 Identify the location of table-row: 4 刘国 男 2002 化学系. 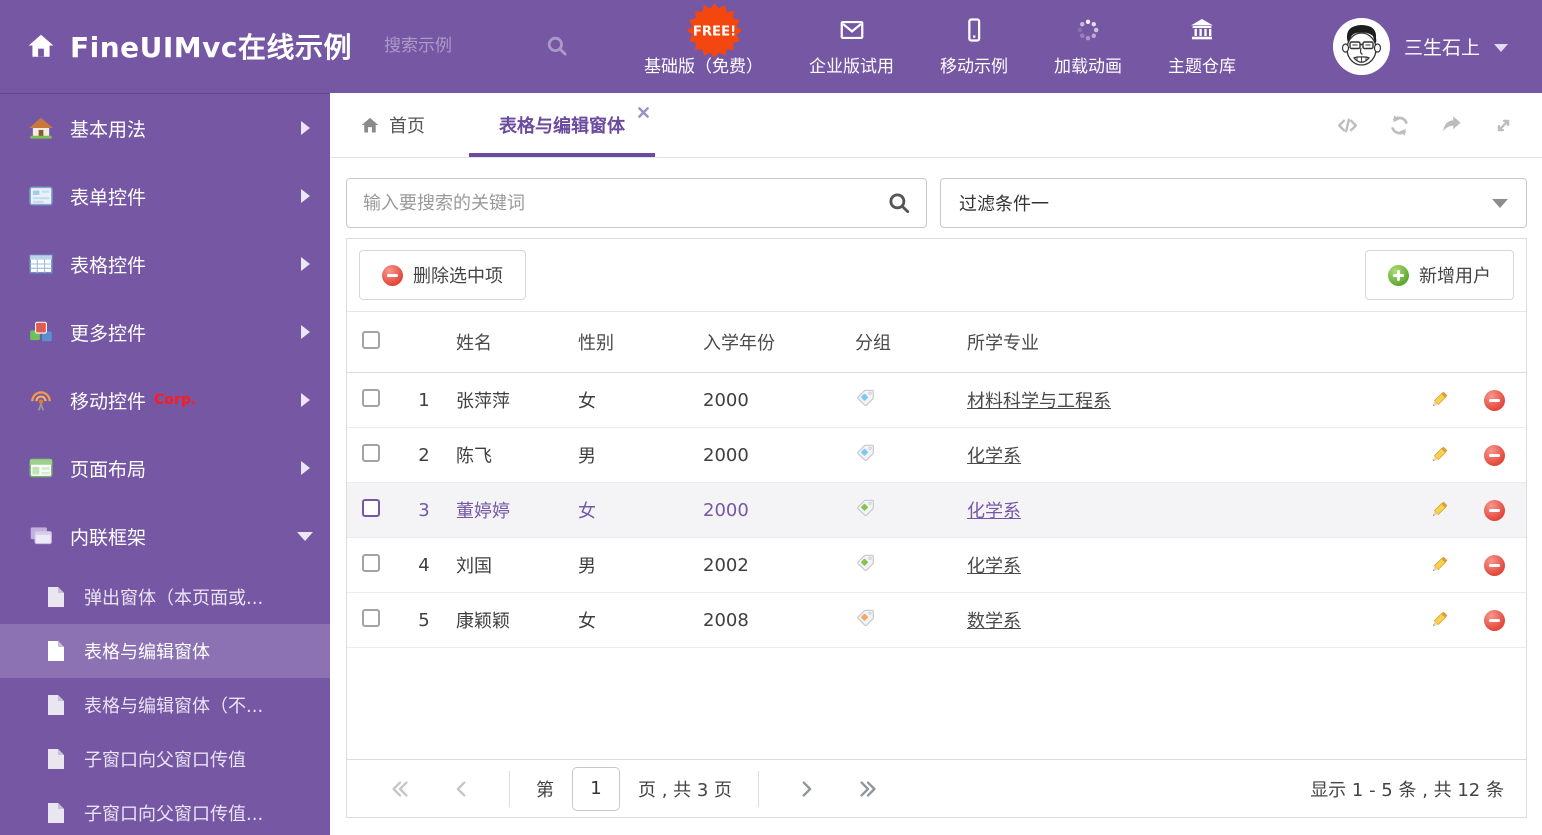
(936, 565).